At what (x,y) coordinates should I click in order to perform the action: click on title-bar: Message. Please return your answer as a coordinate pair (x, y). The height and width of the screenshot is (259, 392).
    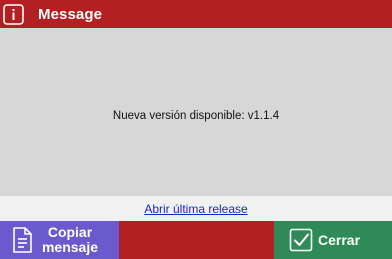
    Looking at the image, I should click on (196, 14).